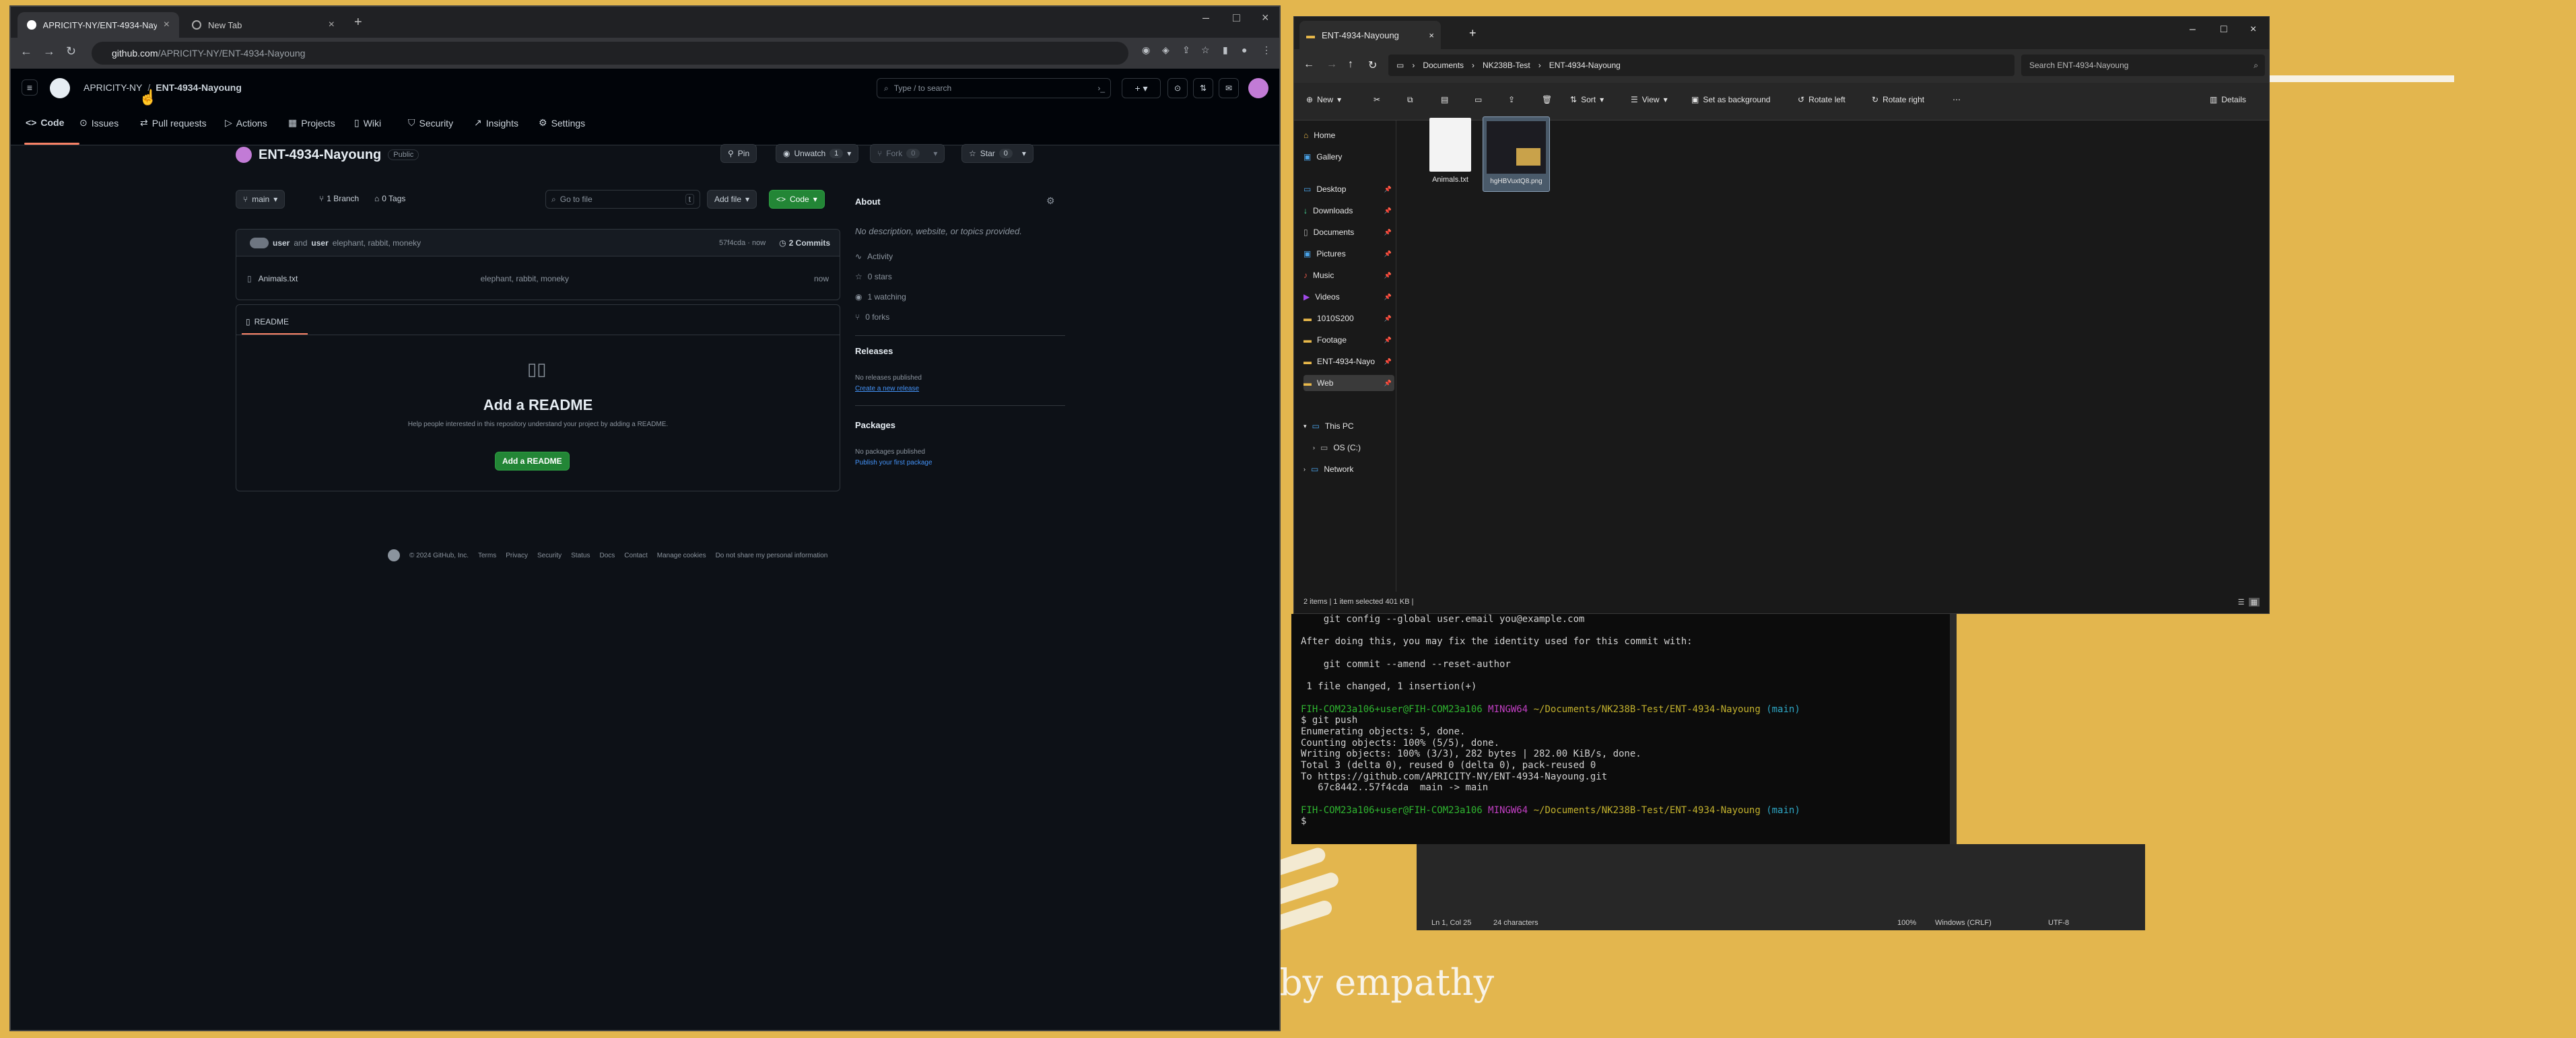 The image size is (2576, 1038). Describe the element at coordinates (98, 123) in the screenshot. I see `tab-issues: ⊙ Issues` at that location.